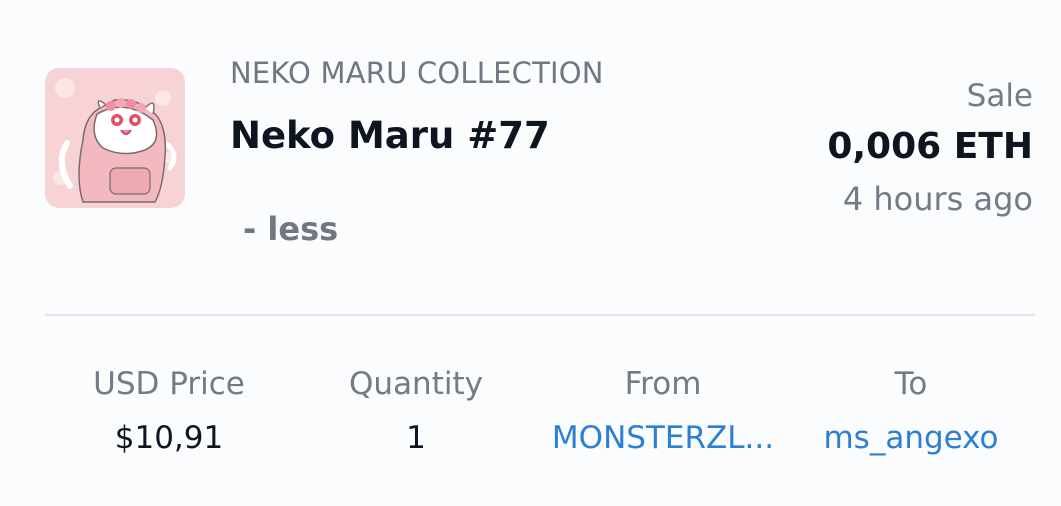  I want to click on nft-thumbnail, so click(115, 138).